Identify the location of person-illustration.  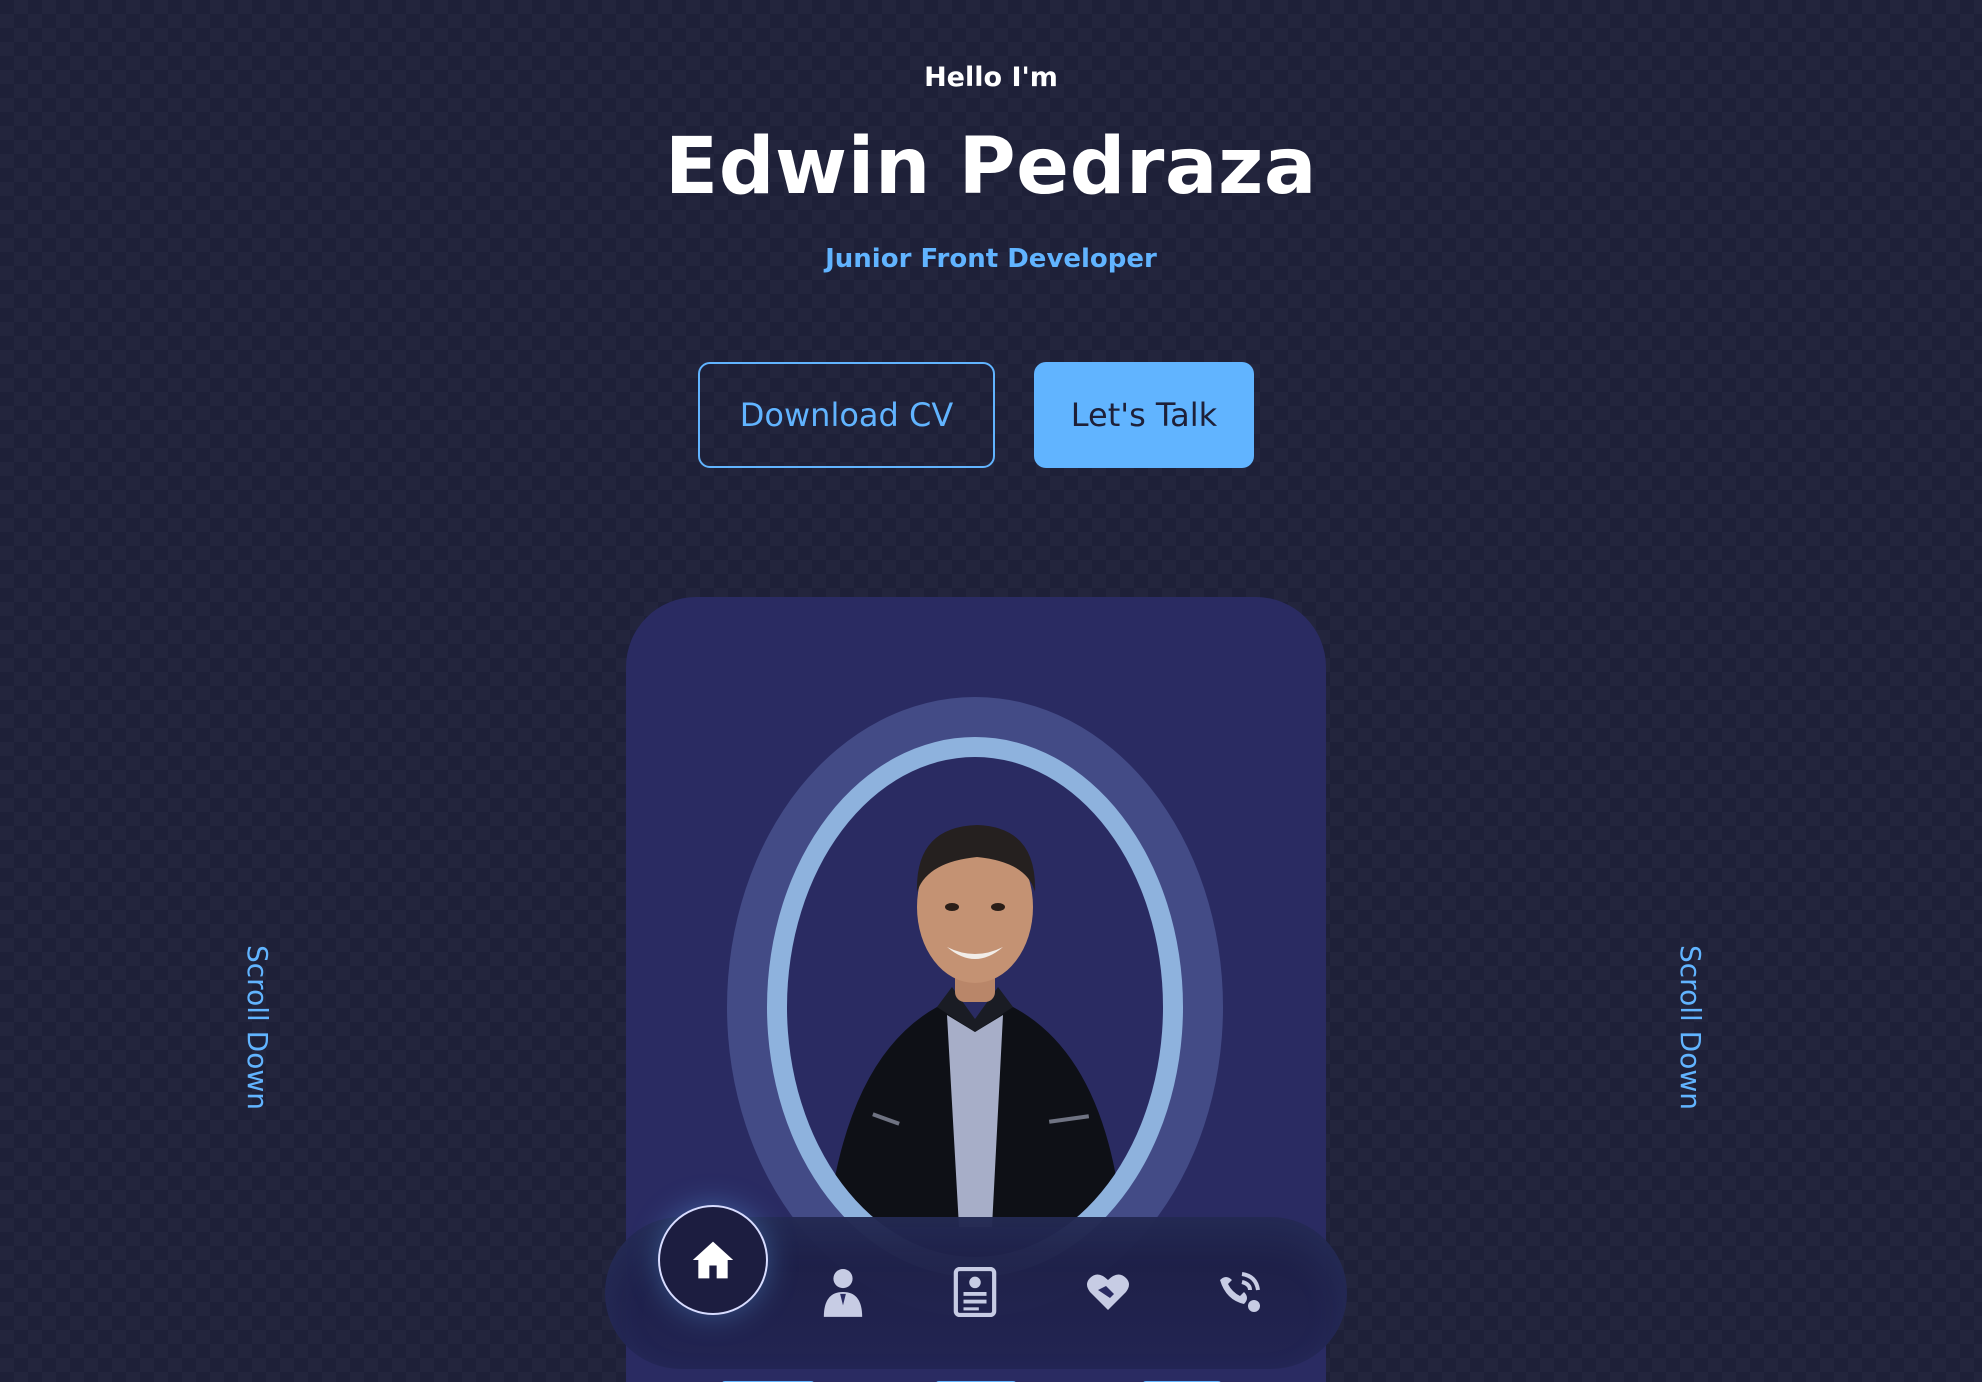
(975, 1026).